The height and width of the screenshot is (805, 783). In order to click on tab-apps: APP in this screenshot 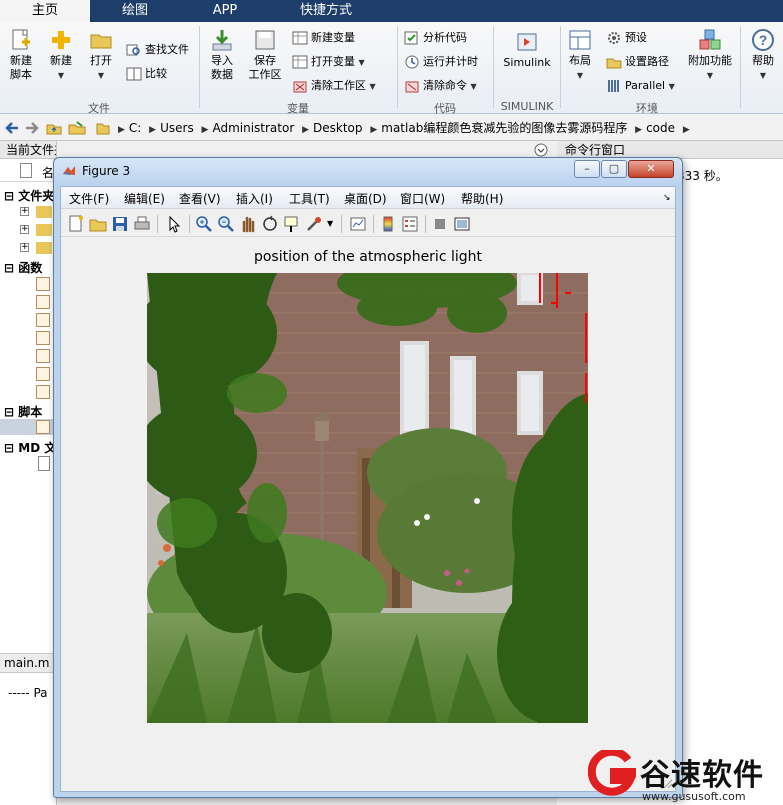, I will do `click(225, 11)`.